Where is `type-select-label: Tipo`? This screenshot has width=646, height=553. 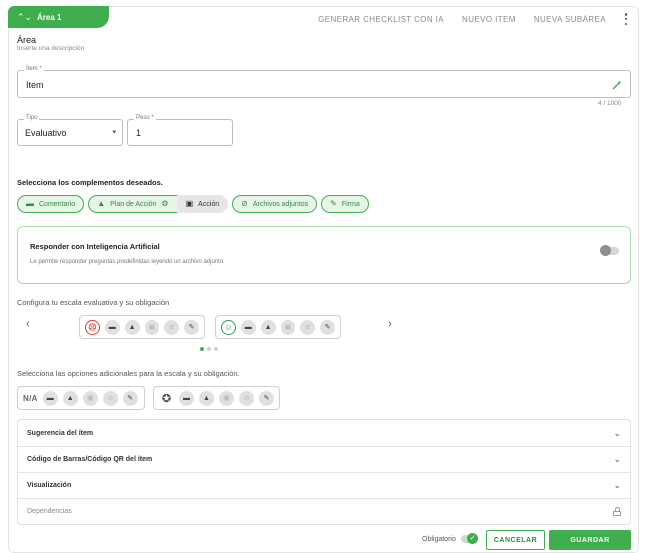
type-select-label: Tipo is located at coordinates (32, 118).